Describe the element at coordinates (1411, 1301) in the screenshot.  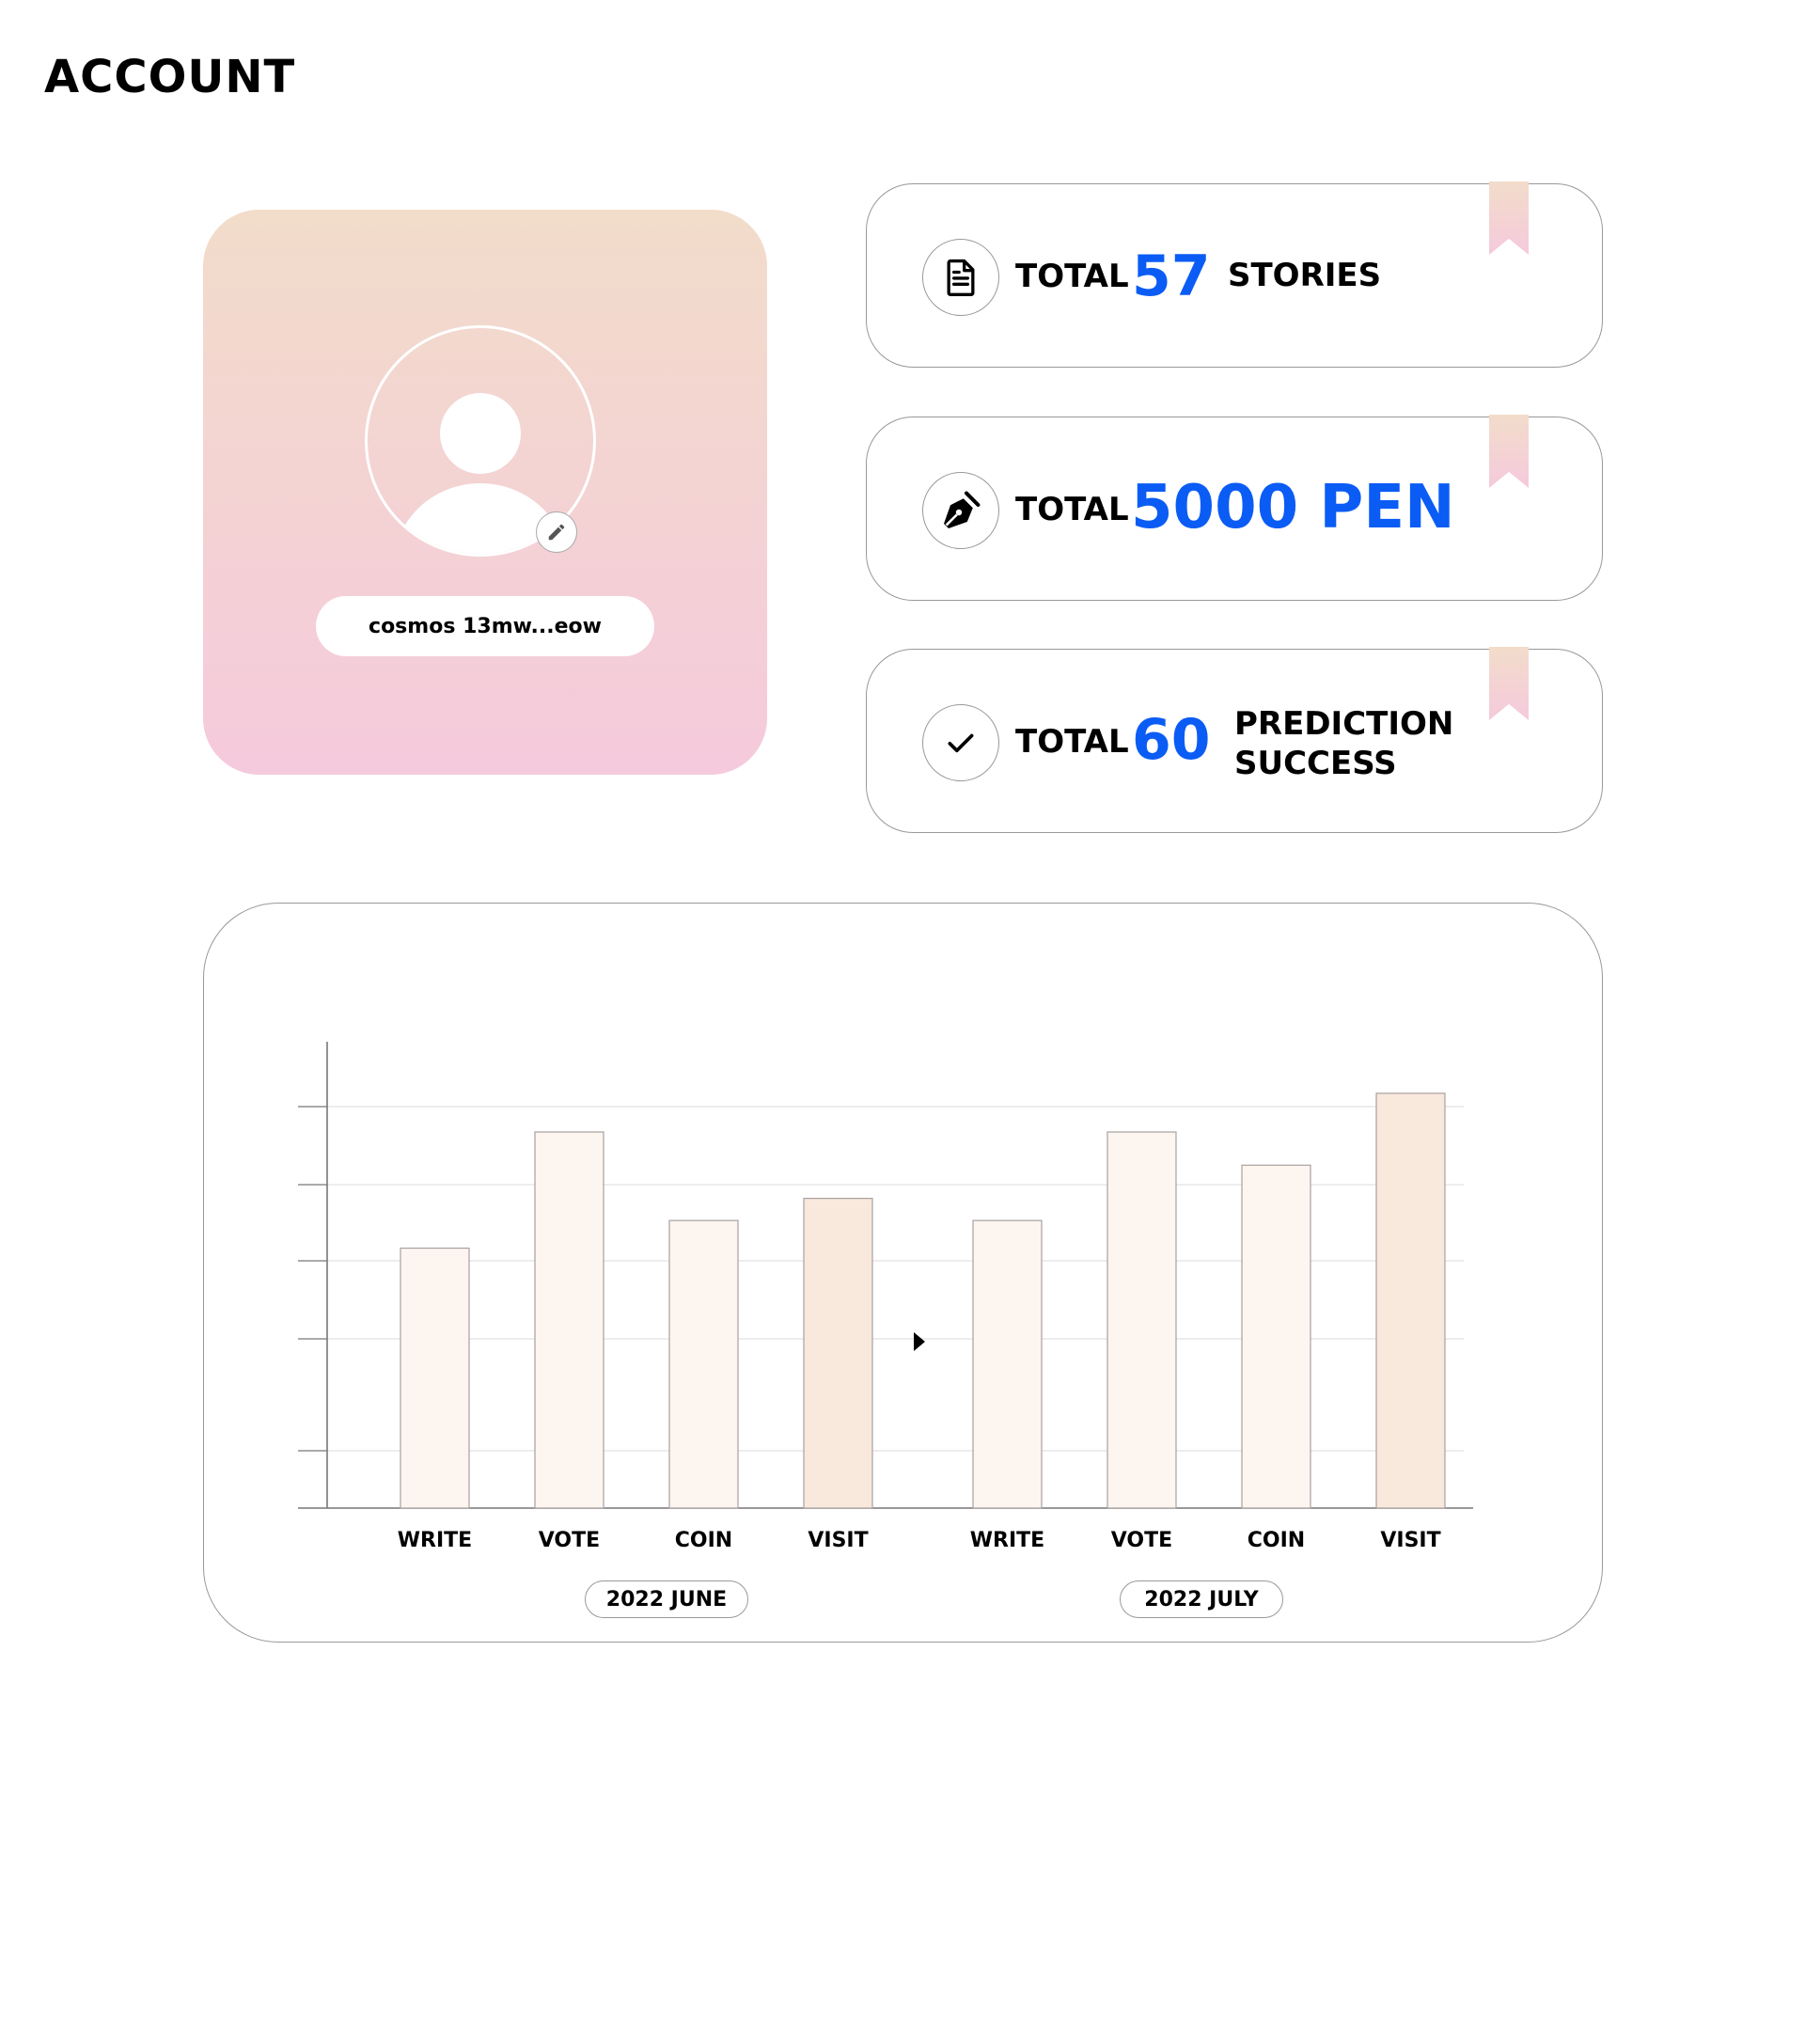
I see `bar-2022-july-visit` at that location.